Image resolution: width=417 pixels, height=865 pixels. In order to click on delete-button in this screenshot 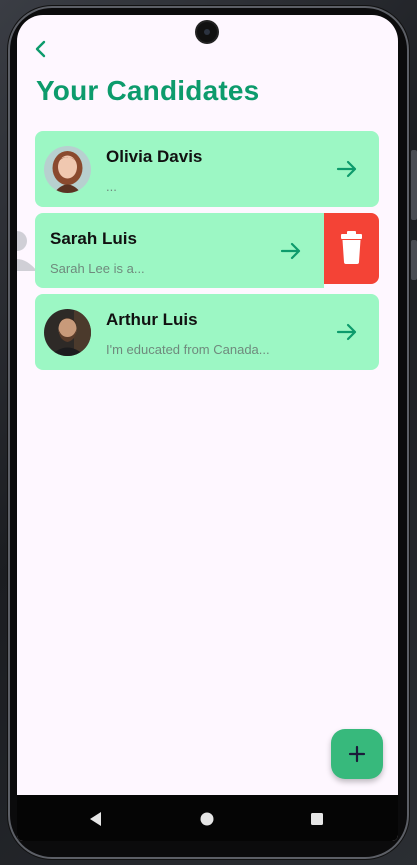, I will do `click(351, 248)`.